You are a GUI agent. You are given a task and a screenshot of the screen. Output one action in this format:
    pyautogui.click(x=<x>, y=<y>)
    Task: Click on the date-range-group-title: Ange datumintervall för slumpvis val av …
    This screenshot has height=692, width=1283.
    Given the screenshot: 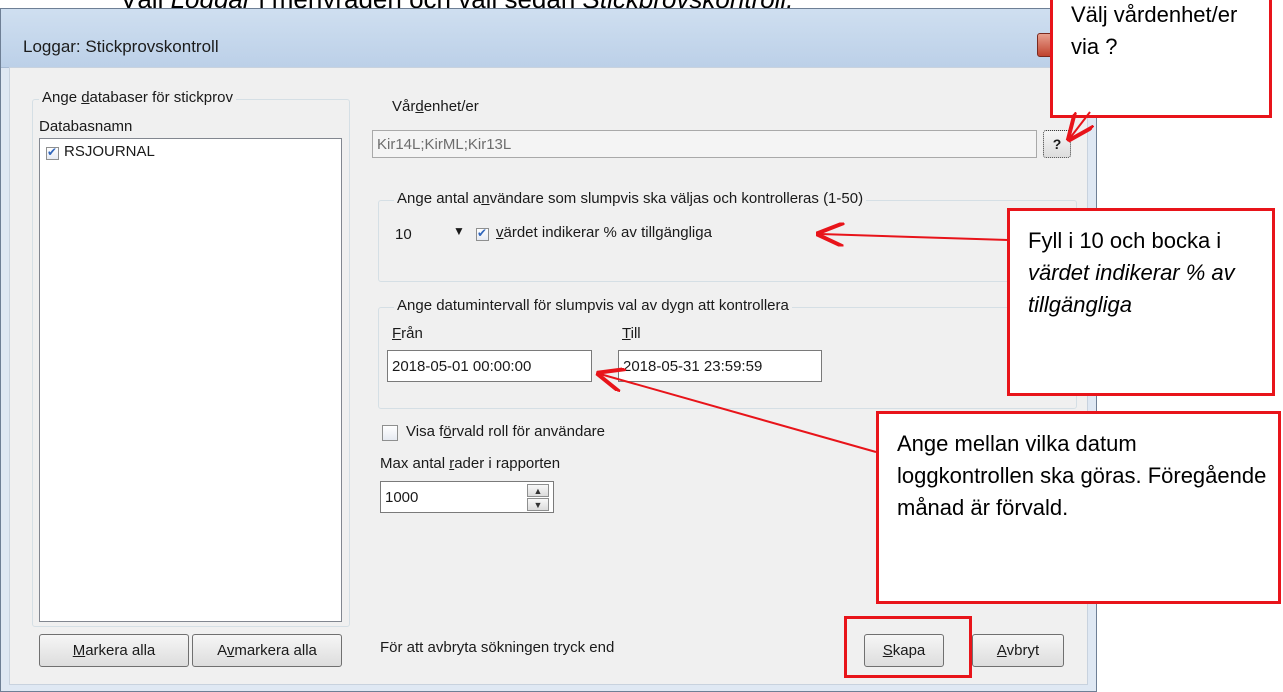 What is the action you would take?
    pyautogui.click(x=593, y=305)
    